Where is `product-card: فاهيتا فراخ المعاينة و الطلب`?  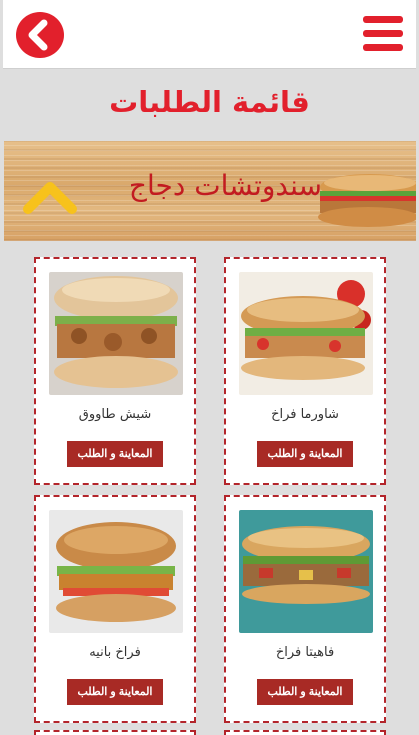 product-card: فاهيتا فراخ المعاينة و الطلب is located at coordinates (305, 609).